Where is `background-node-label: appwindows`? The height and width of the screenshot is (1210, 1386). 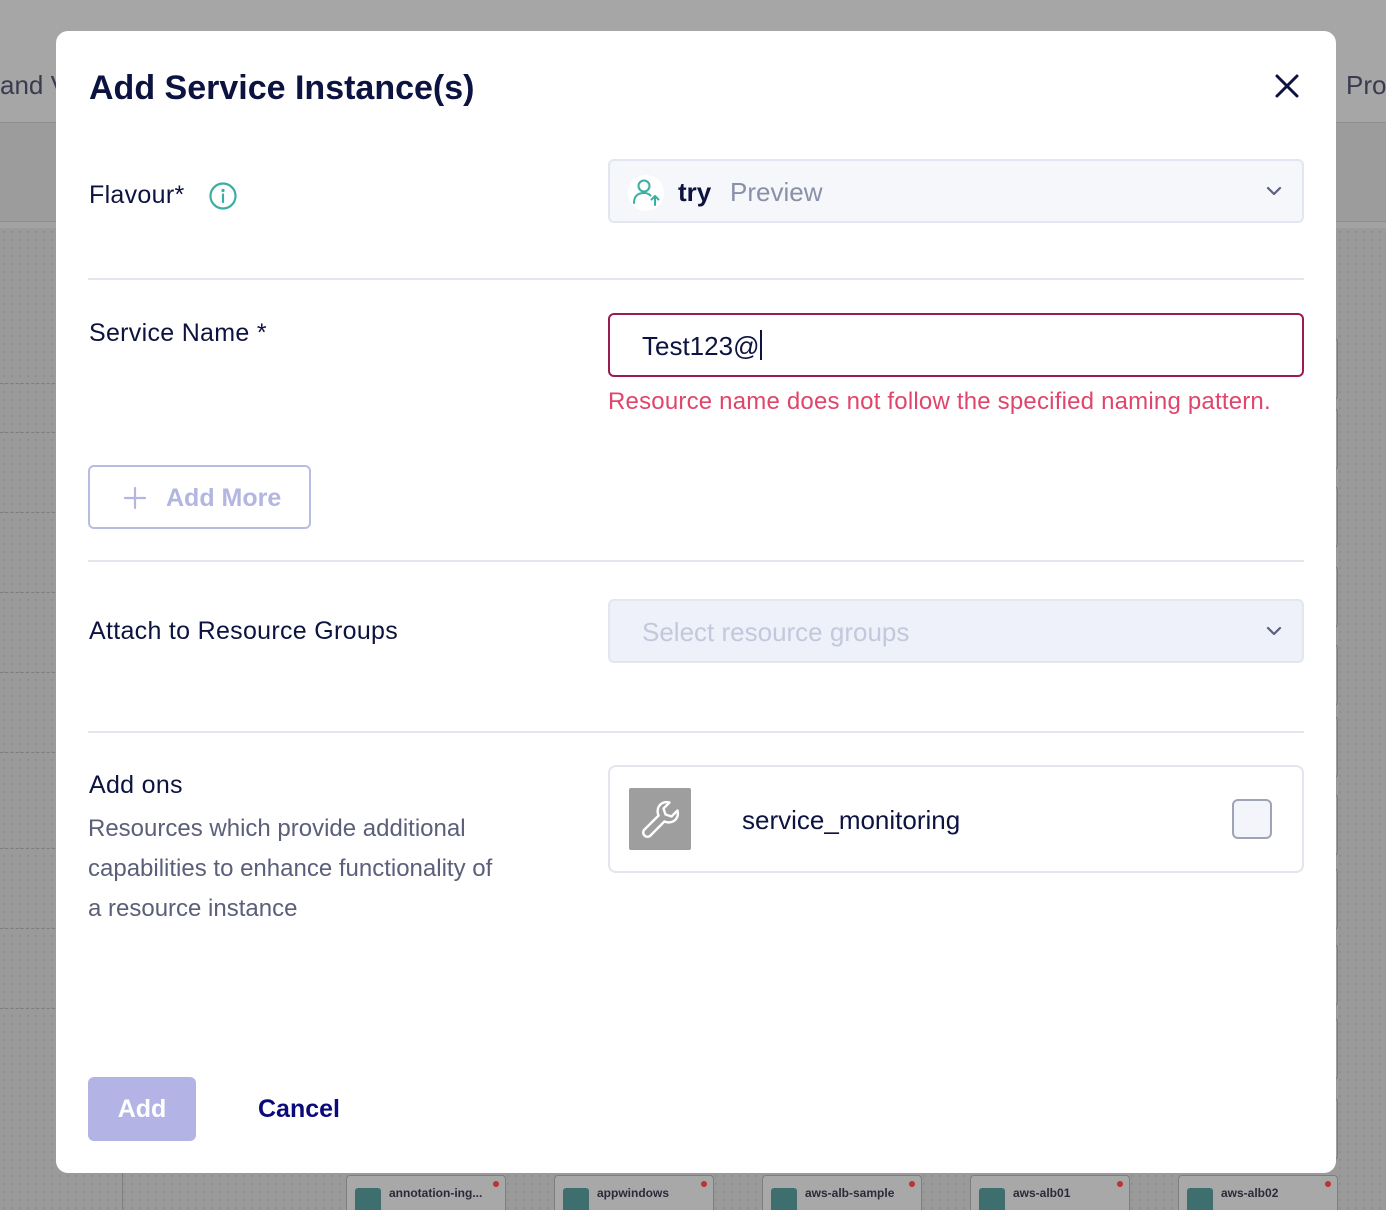
background-node-label: appwindows is located at coordinates (633, 1193).